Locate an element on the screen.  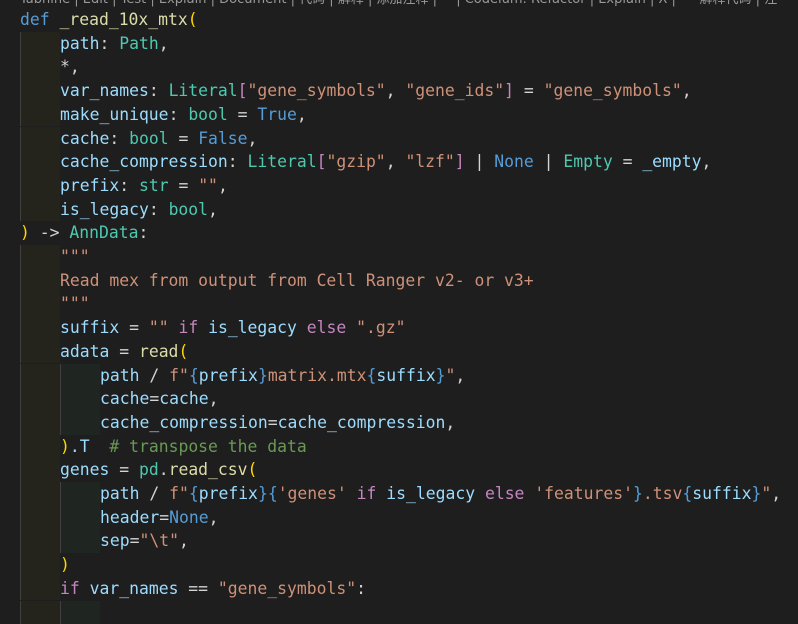
code-line: ).T # transpose the data is located at coordinates (409, 447).